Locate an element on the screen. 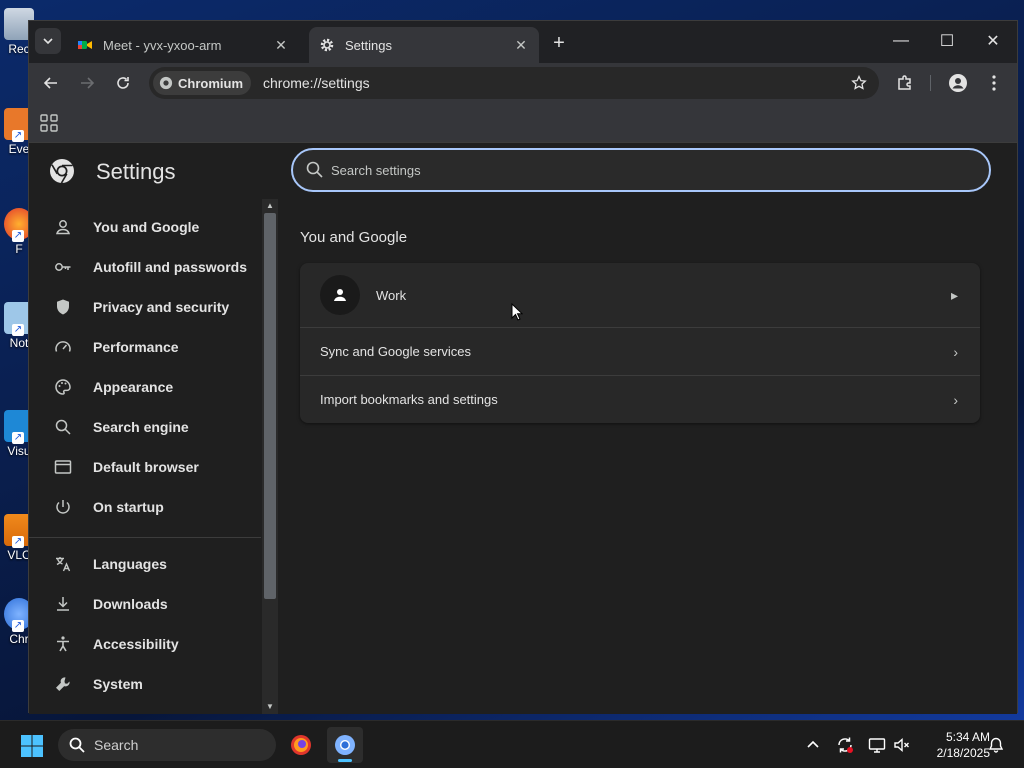 The image size is (1024, 768). close-icon: ✕ is located at coordinates (993, 41).